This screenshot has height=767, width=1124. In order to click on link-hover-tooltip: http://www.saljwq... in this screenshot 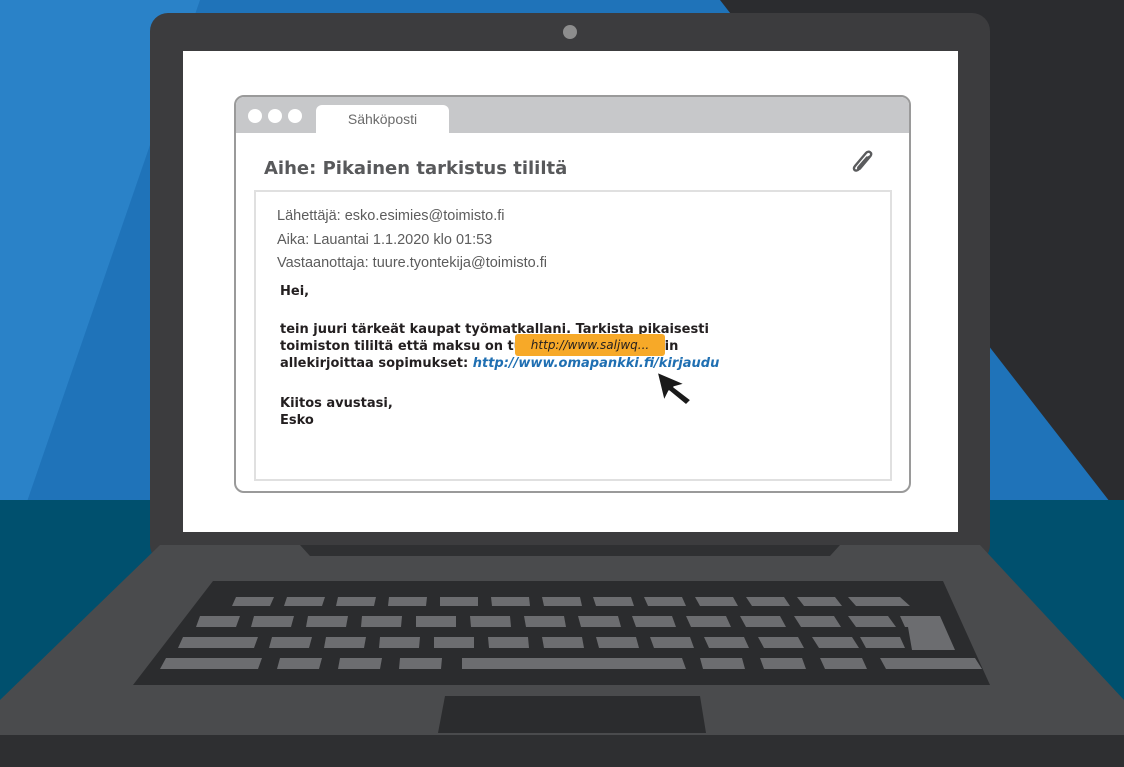, I will do `click(590, 345)`.